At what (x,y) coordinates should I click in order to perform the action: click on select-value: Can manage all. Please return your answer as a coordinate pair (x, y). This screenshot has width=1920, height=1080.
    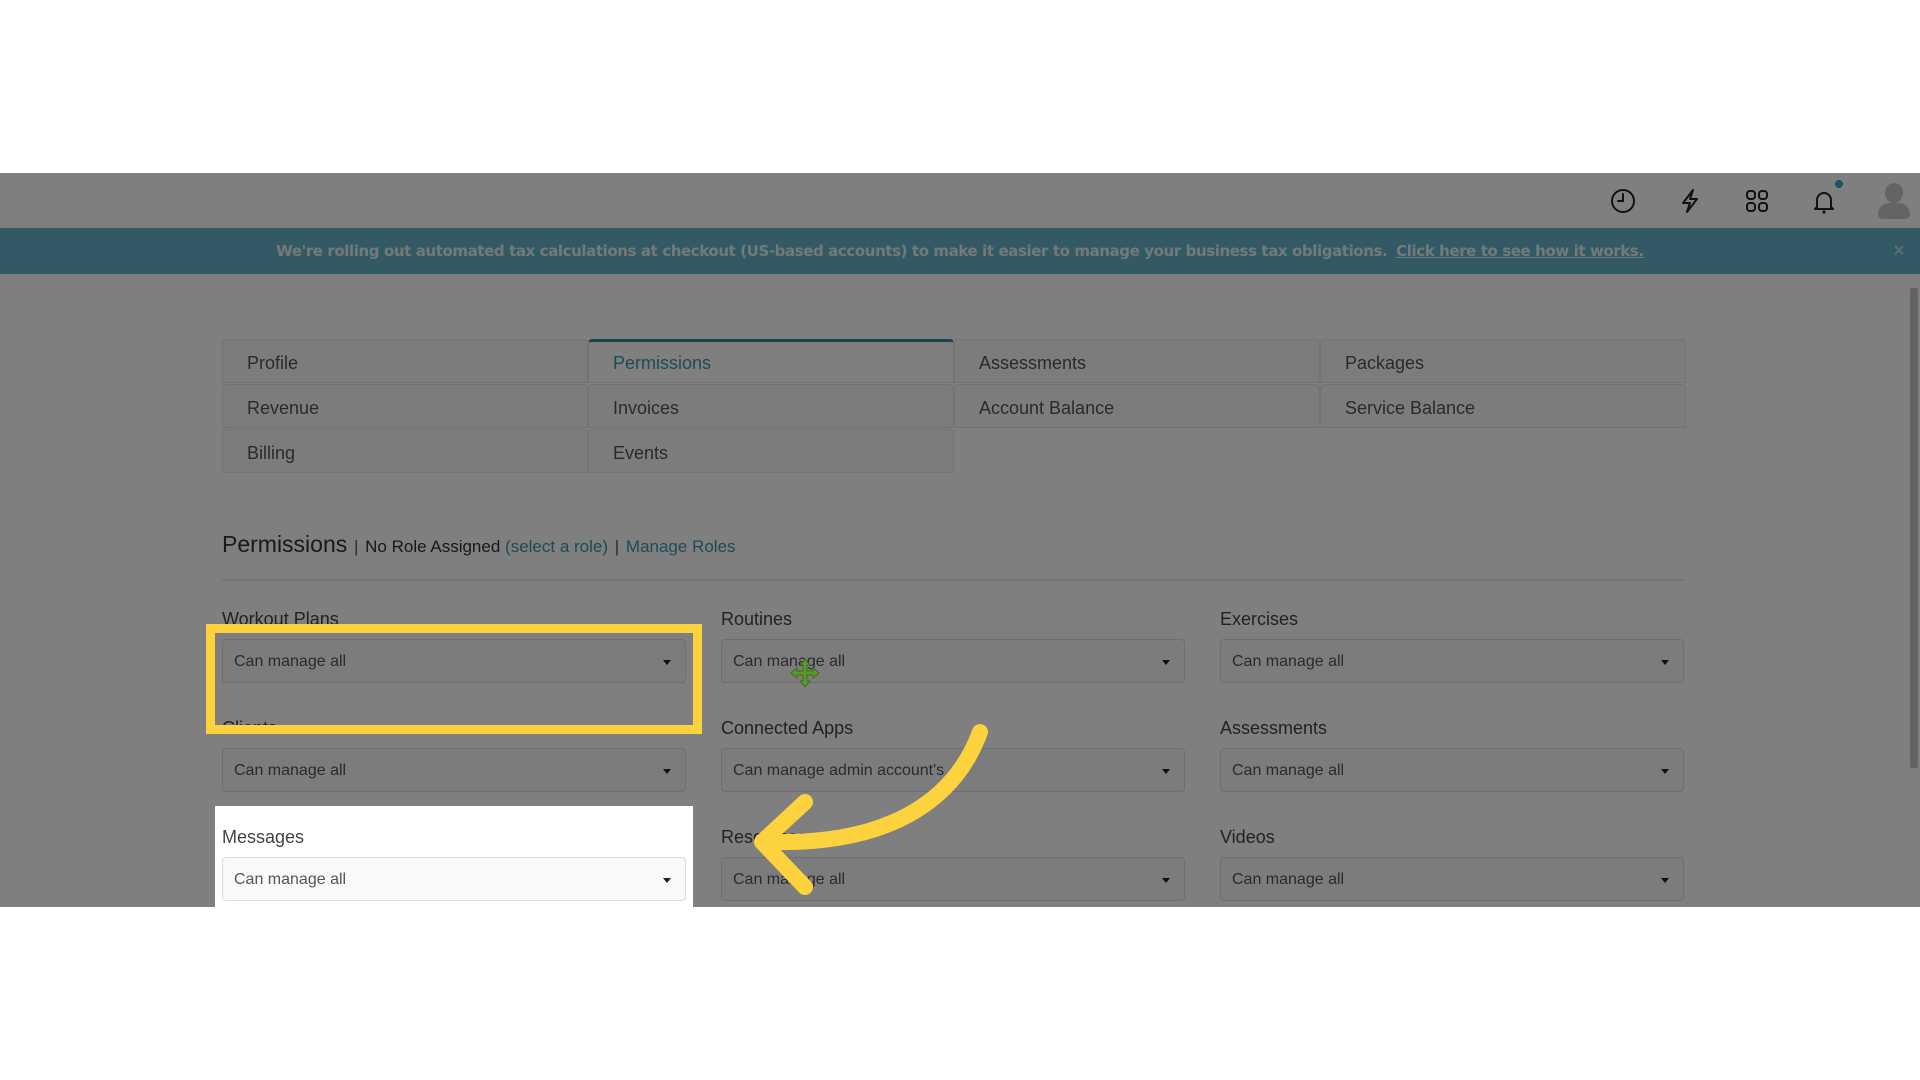
    Looking at the image, I should click on (290, 879).